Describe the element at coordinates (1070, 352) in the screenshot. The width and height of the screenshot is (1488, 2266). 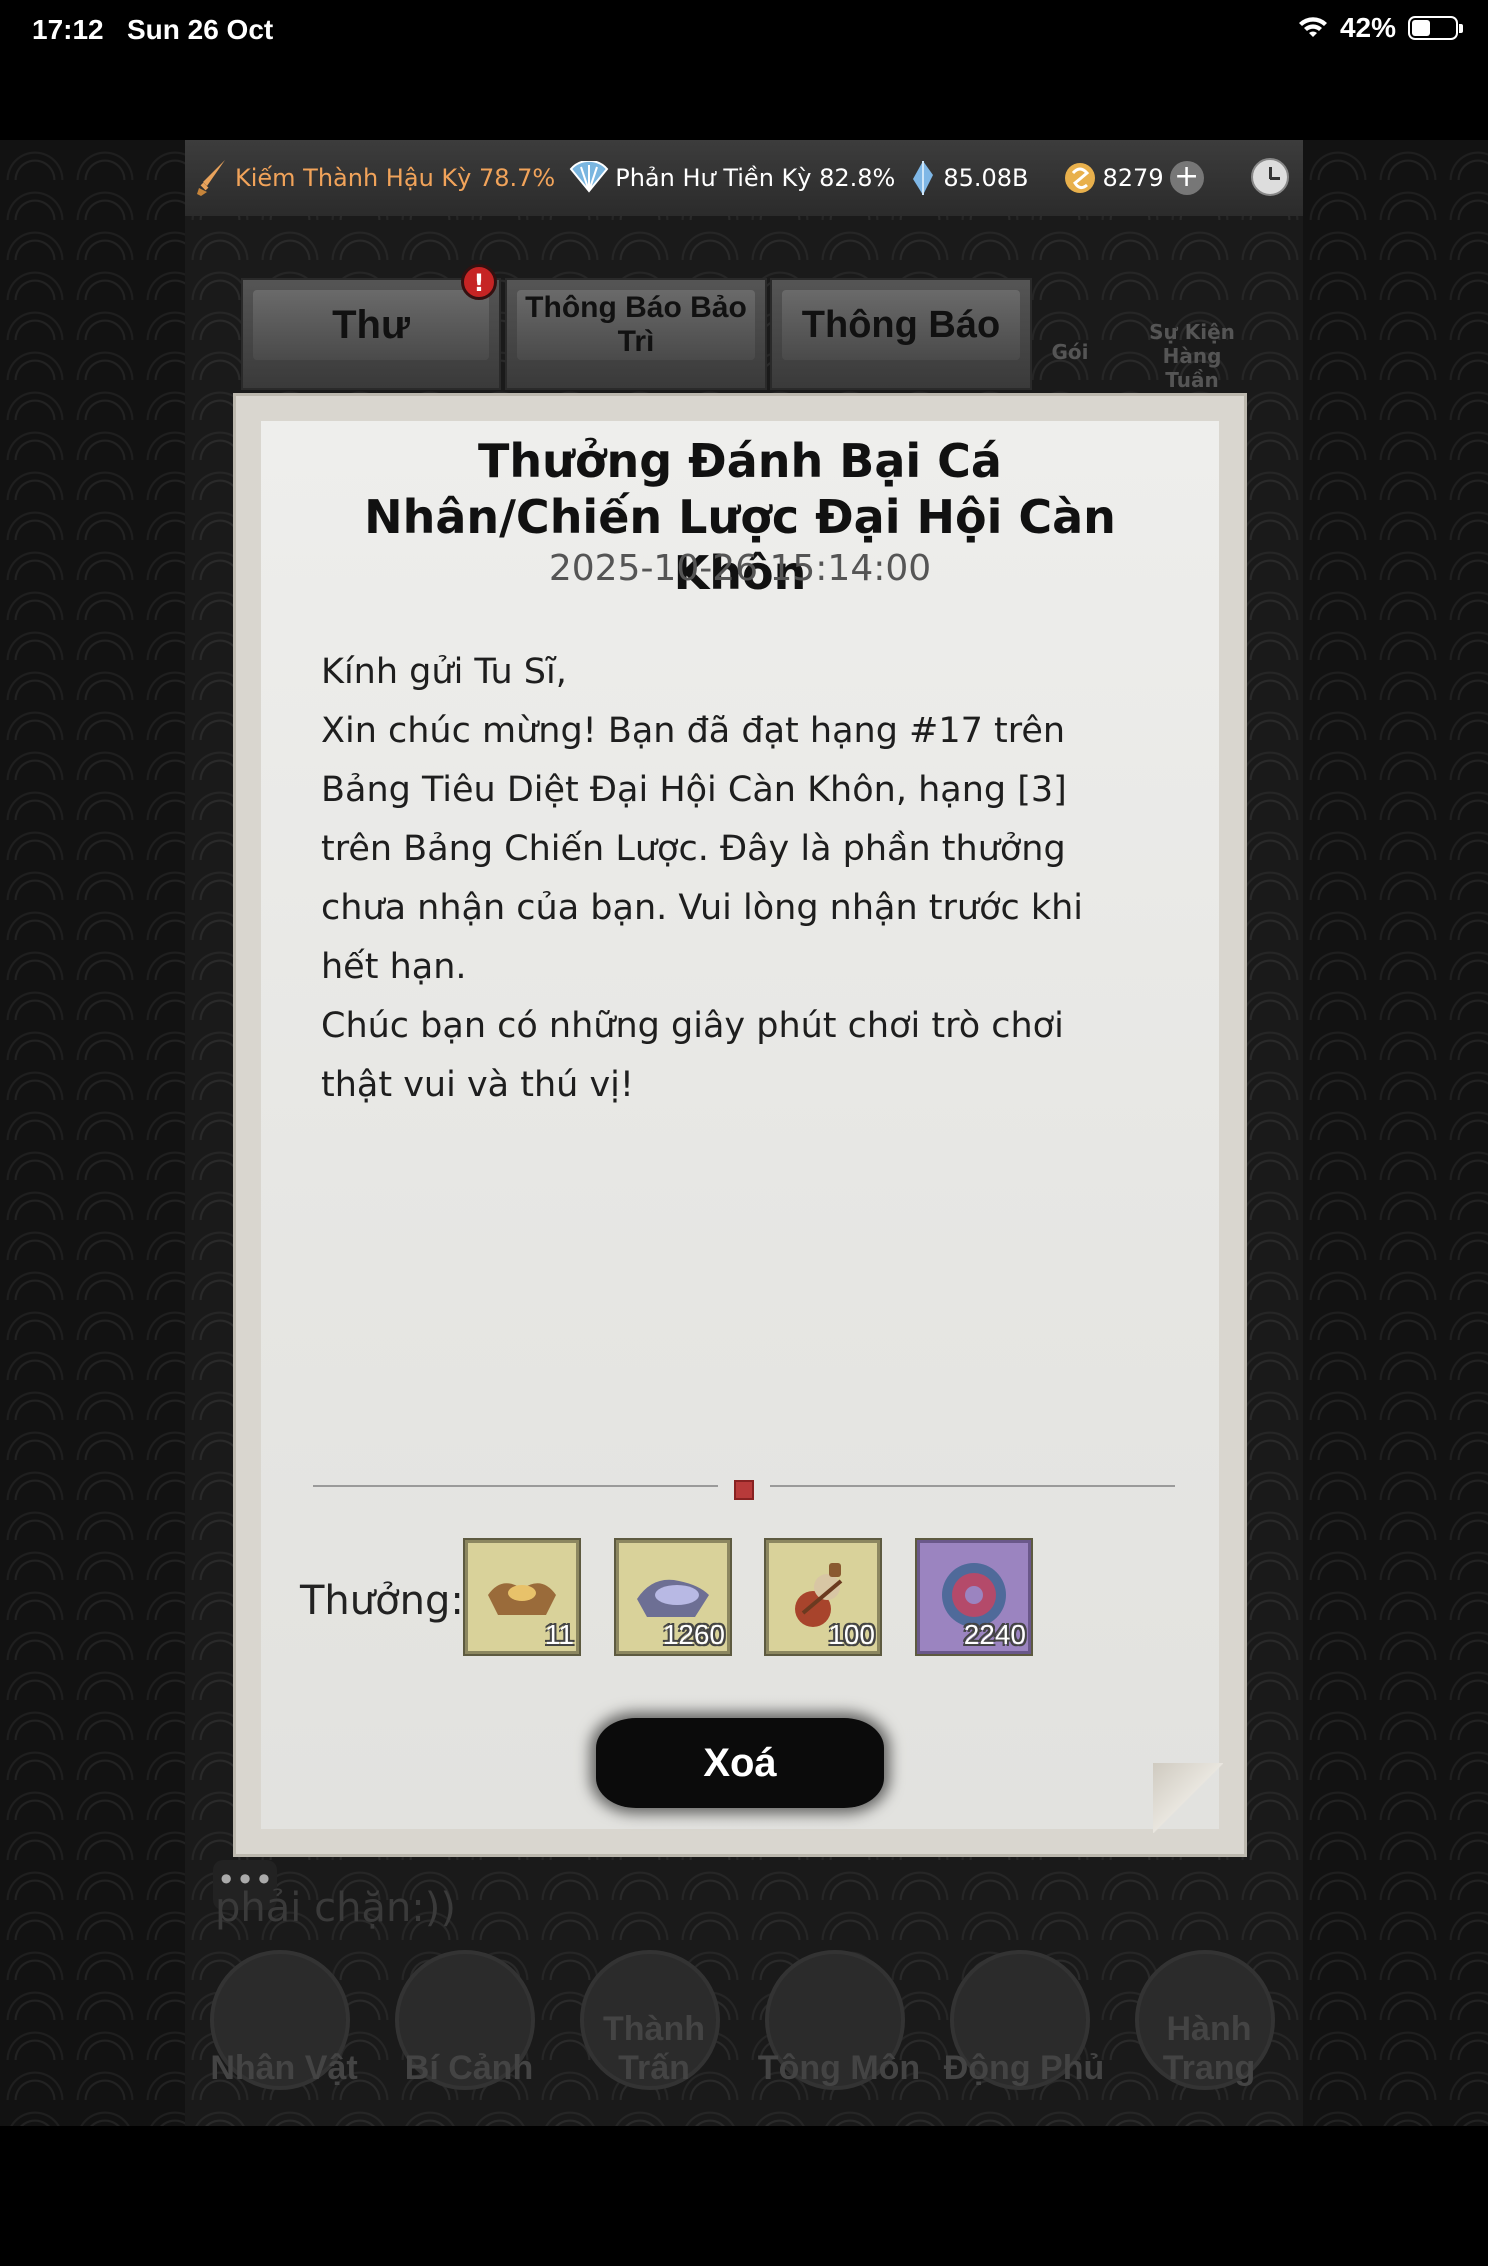
I see `side-tab-pack: Gói` at that location.